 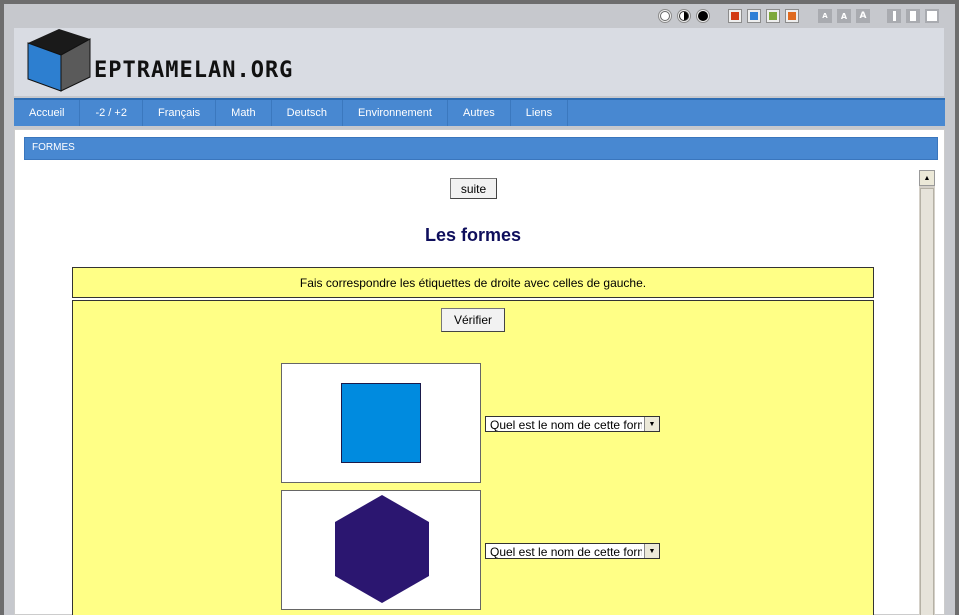 I want to click on color-blue-button, so click(x=754, y=16).